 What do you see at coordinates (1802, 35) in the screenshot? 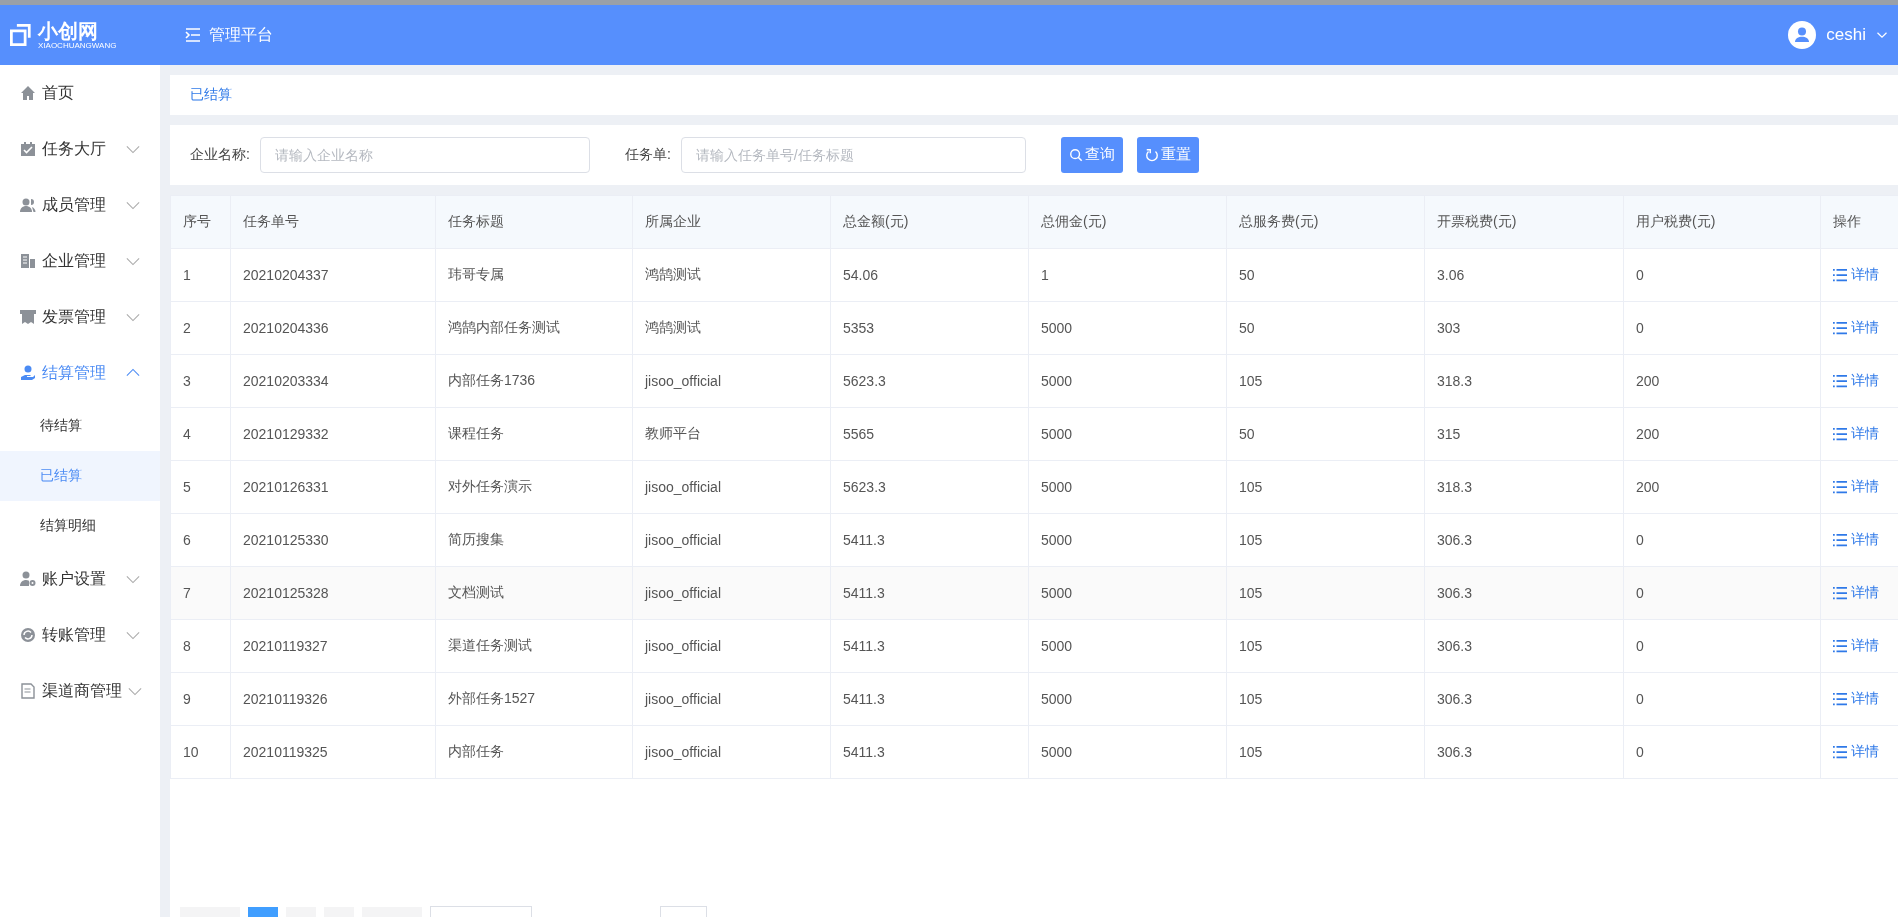
I see `avatar-icon` at bounding box center [1802, 35].